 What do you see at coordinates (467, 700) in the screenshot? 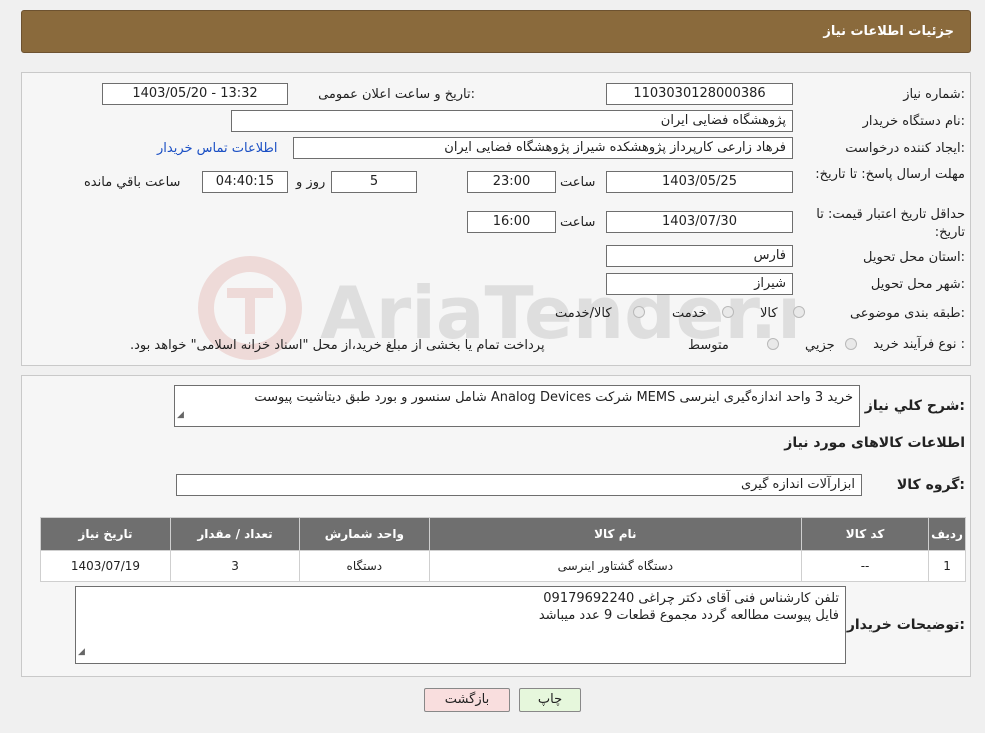
I see `back-button: بازگشت` at bounding box center [467, 700].